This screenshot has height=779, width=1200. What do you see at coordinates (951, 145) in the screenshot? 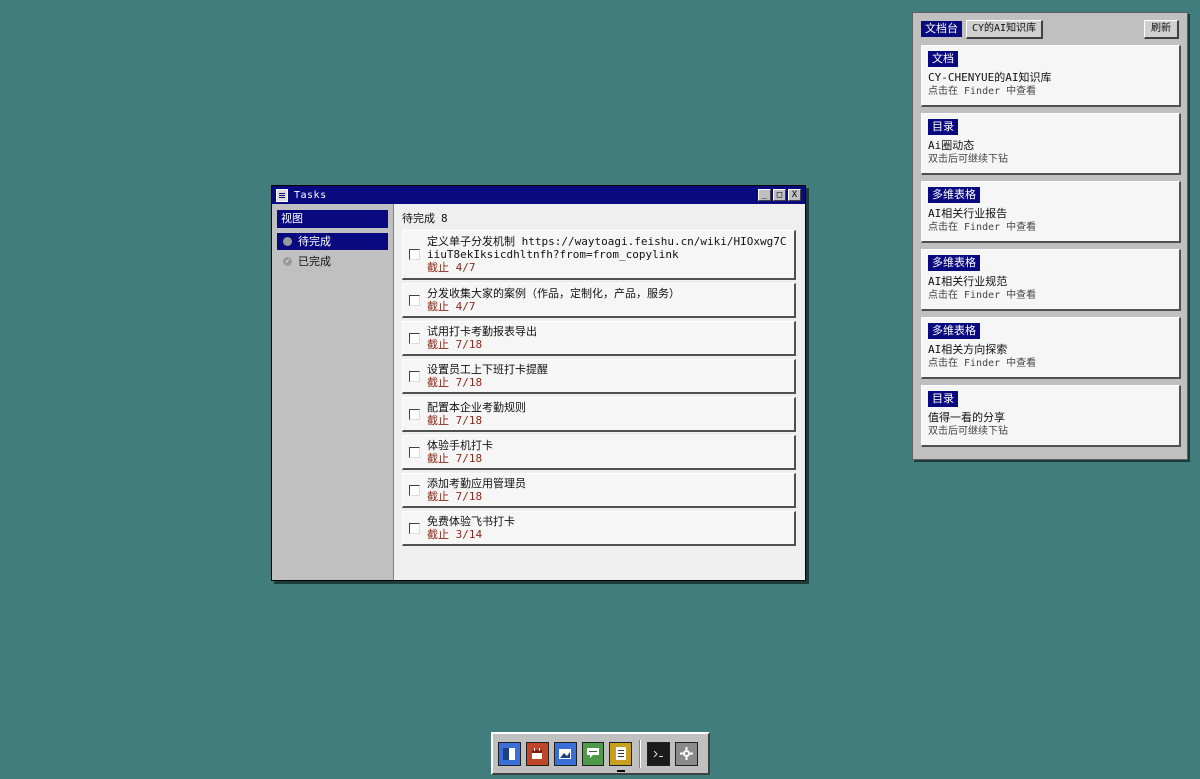
I see `doc-name: Ai圈动态` at bounding box center [951, 145].